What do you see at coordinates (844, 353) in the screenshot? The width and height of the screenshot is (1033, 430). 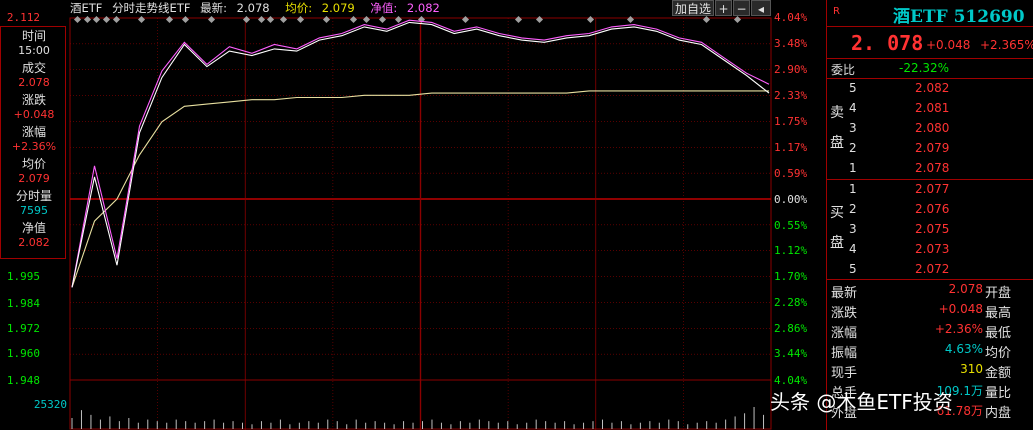 I see `stat-label: 振幅` at bounding box center [844, 353].